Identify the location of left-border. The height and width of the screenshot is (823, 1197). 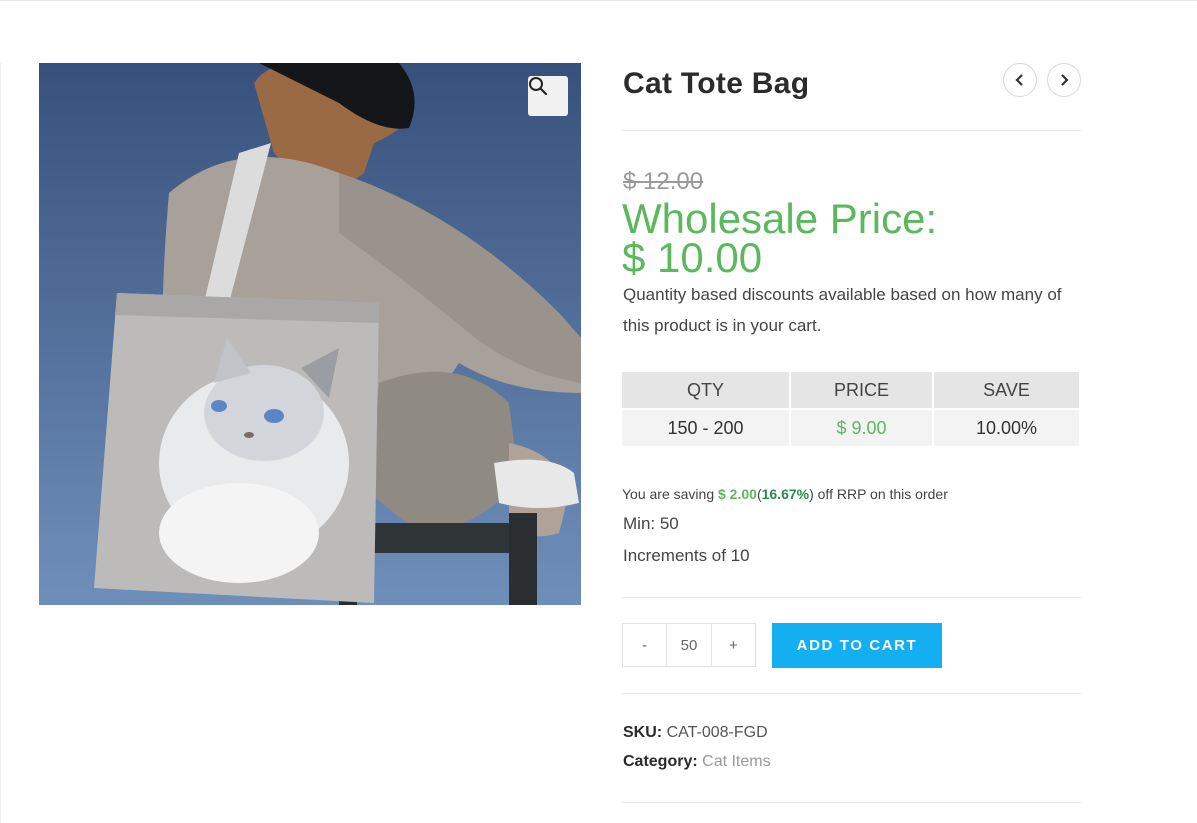
(0, 443).